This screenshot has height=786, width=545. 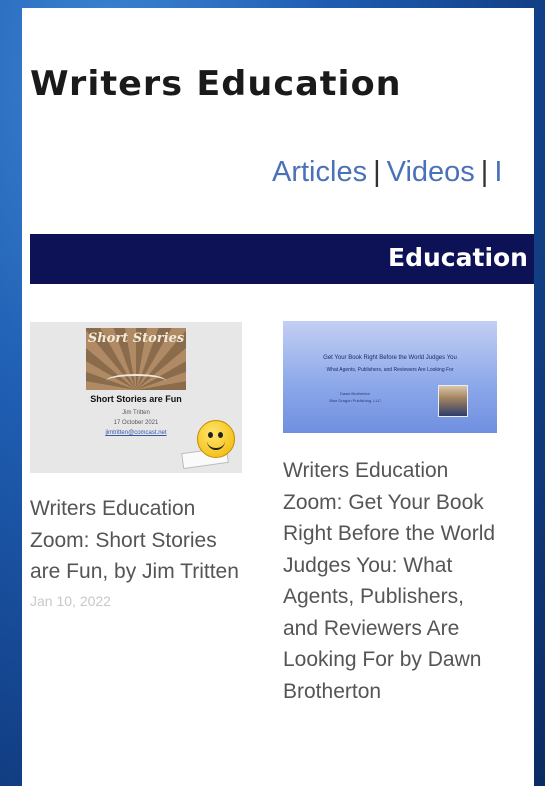 I want to click on thumbnail-author: Jim Tritten, so click(x=136, y=413).